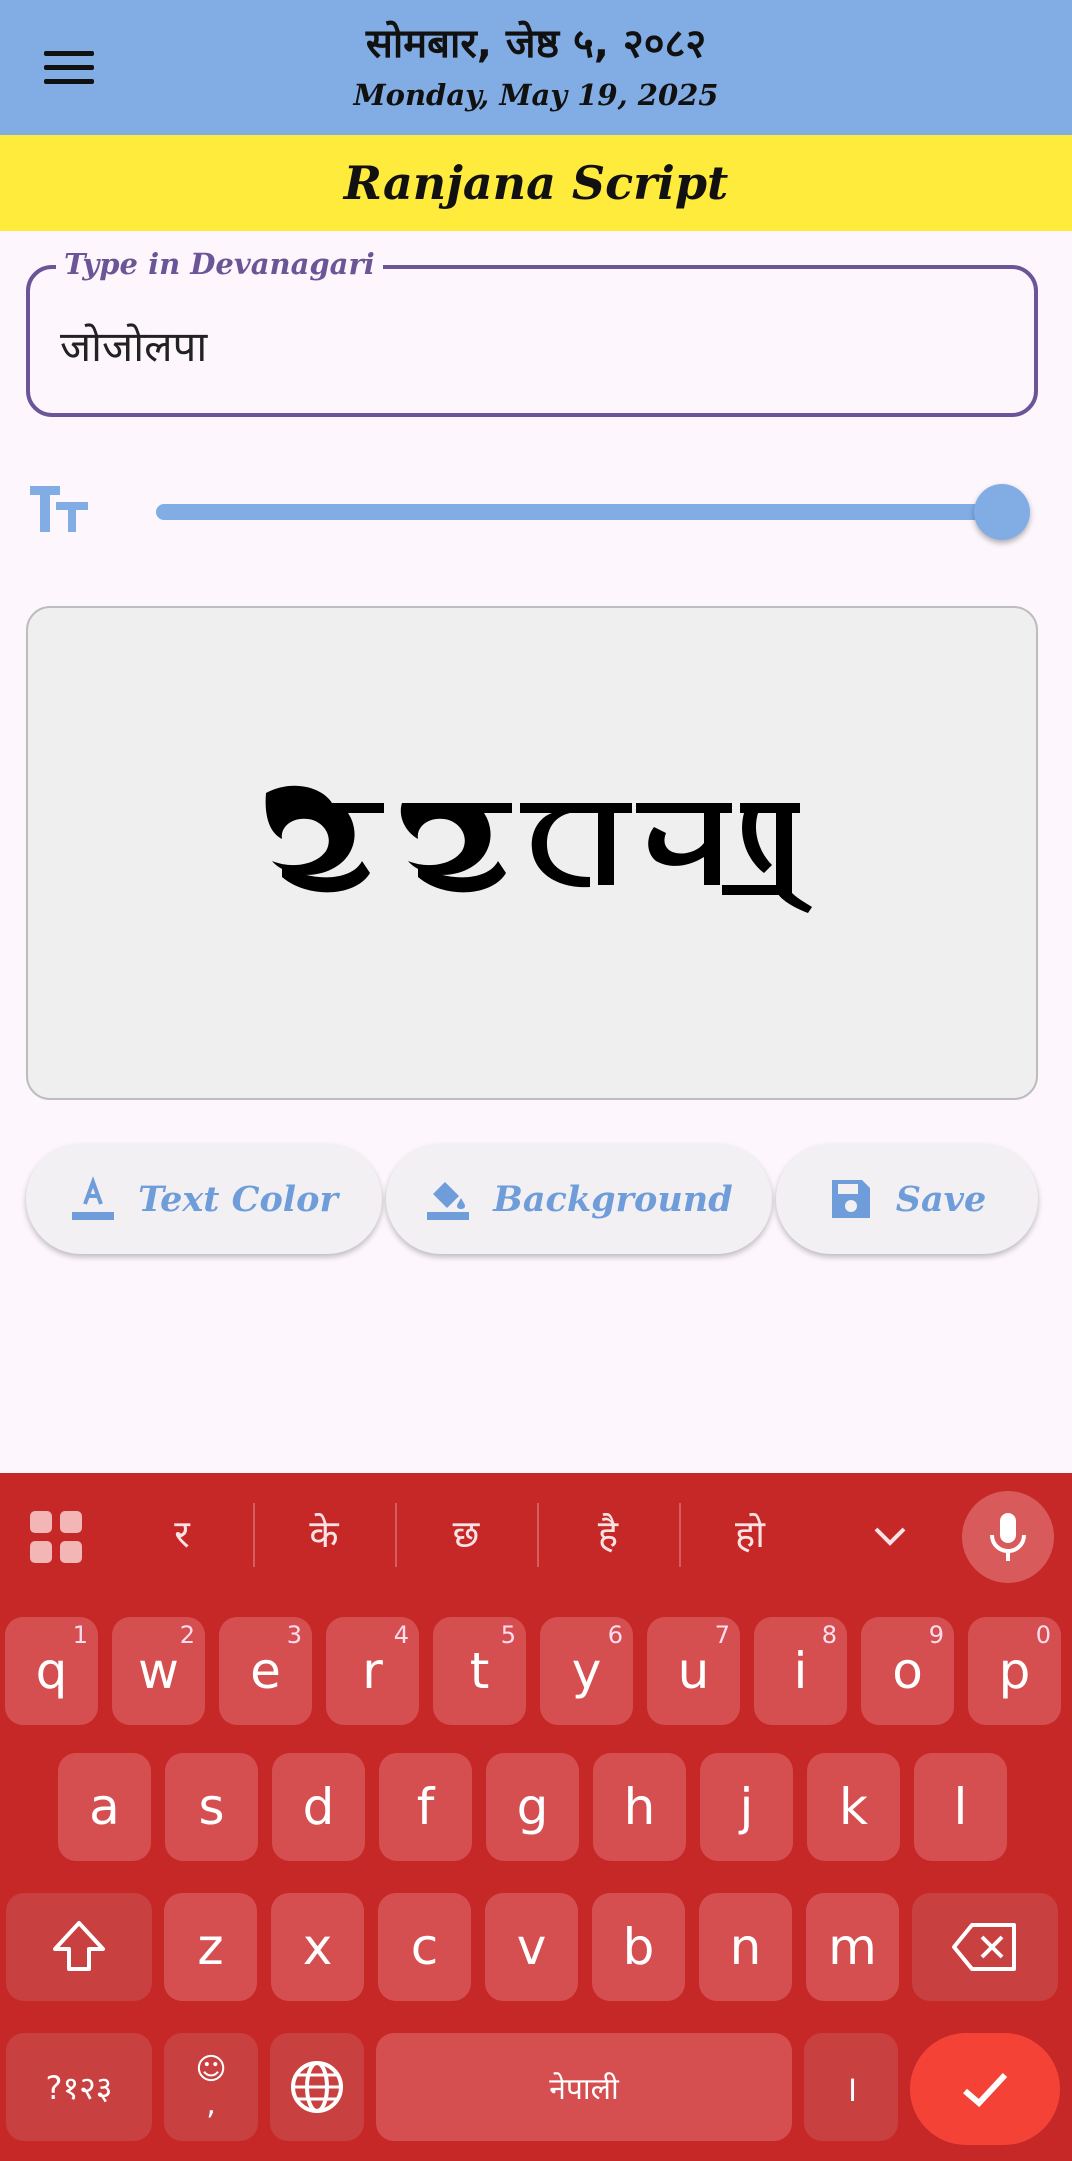 This screenshot has width=1072, height=2161. What do you see at coordinates (448, 1201) in the screenshot?
I see `fill-bucket-icon` at bounding box center [448, 1201].